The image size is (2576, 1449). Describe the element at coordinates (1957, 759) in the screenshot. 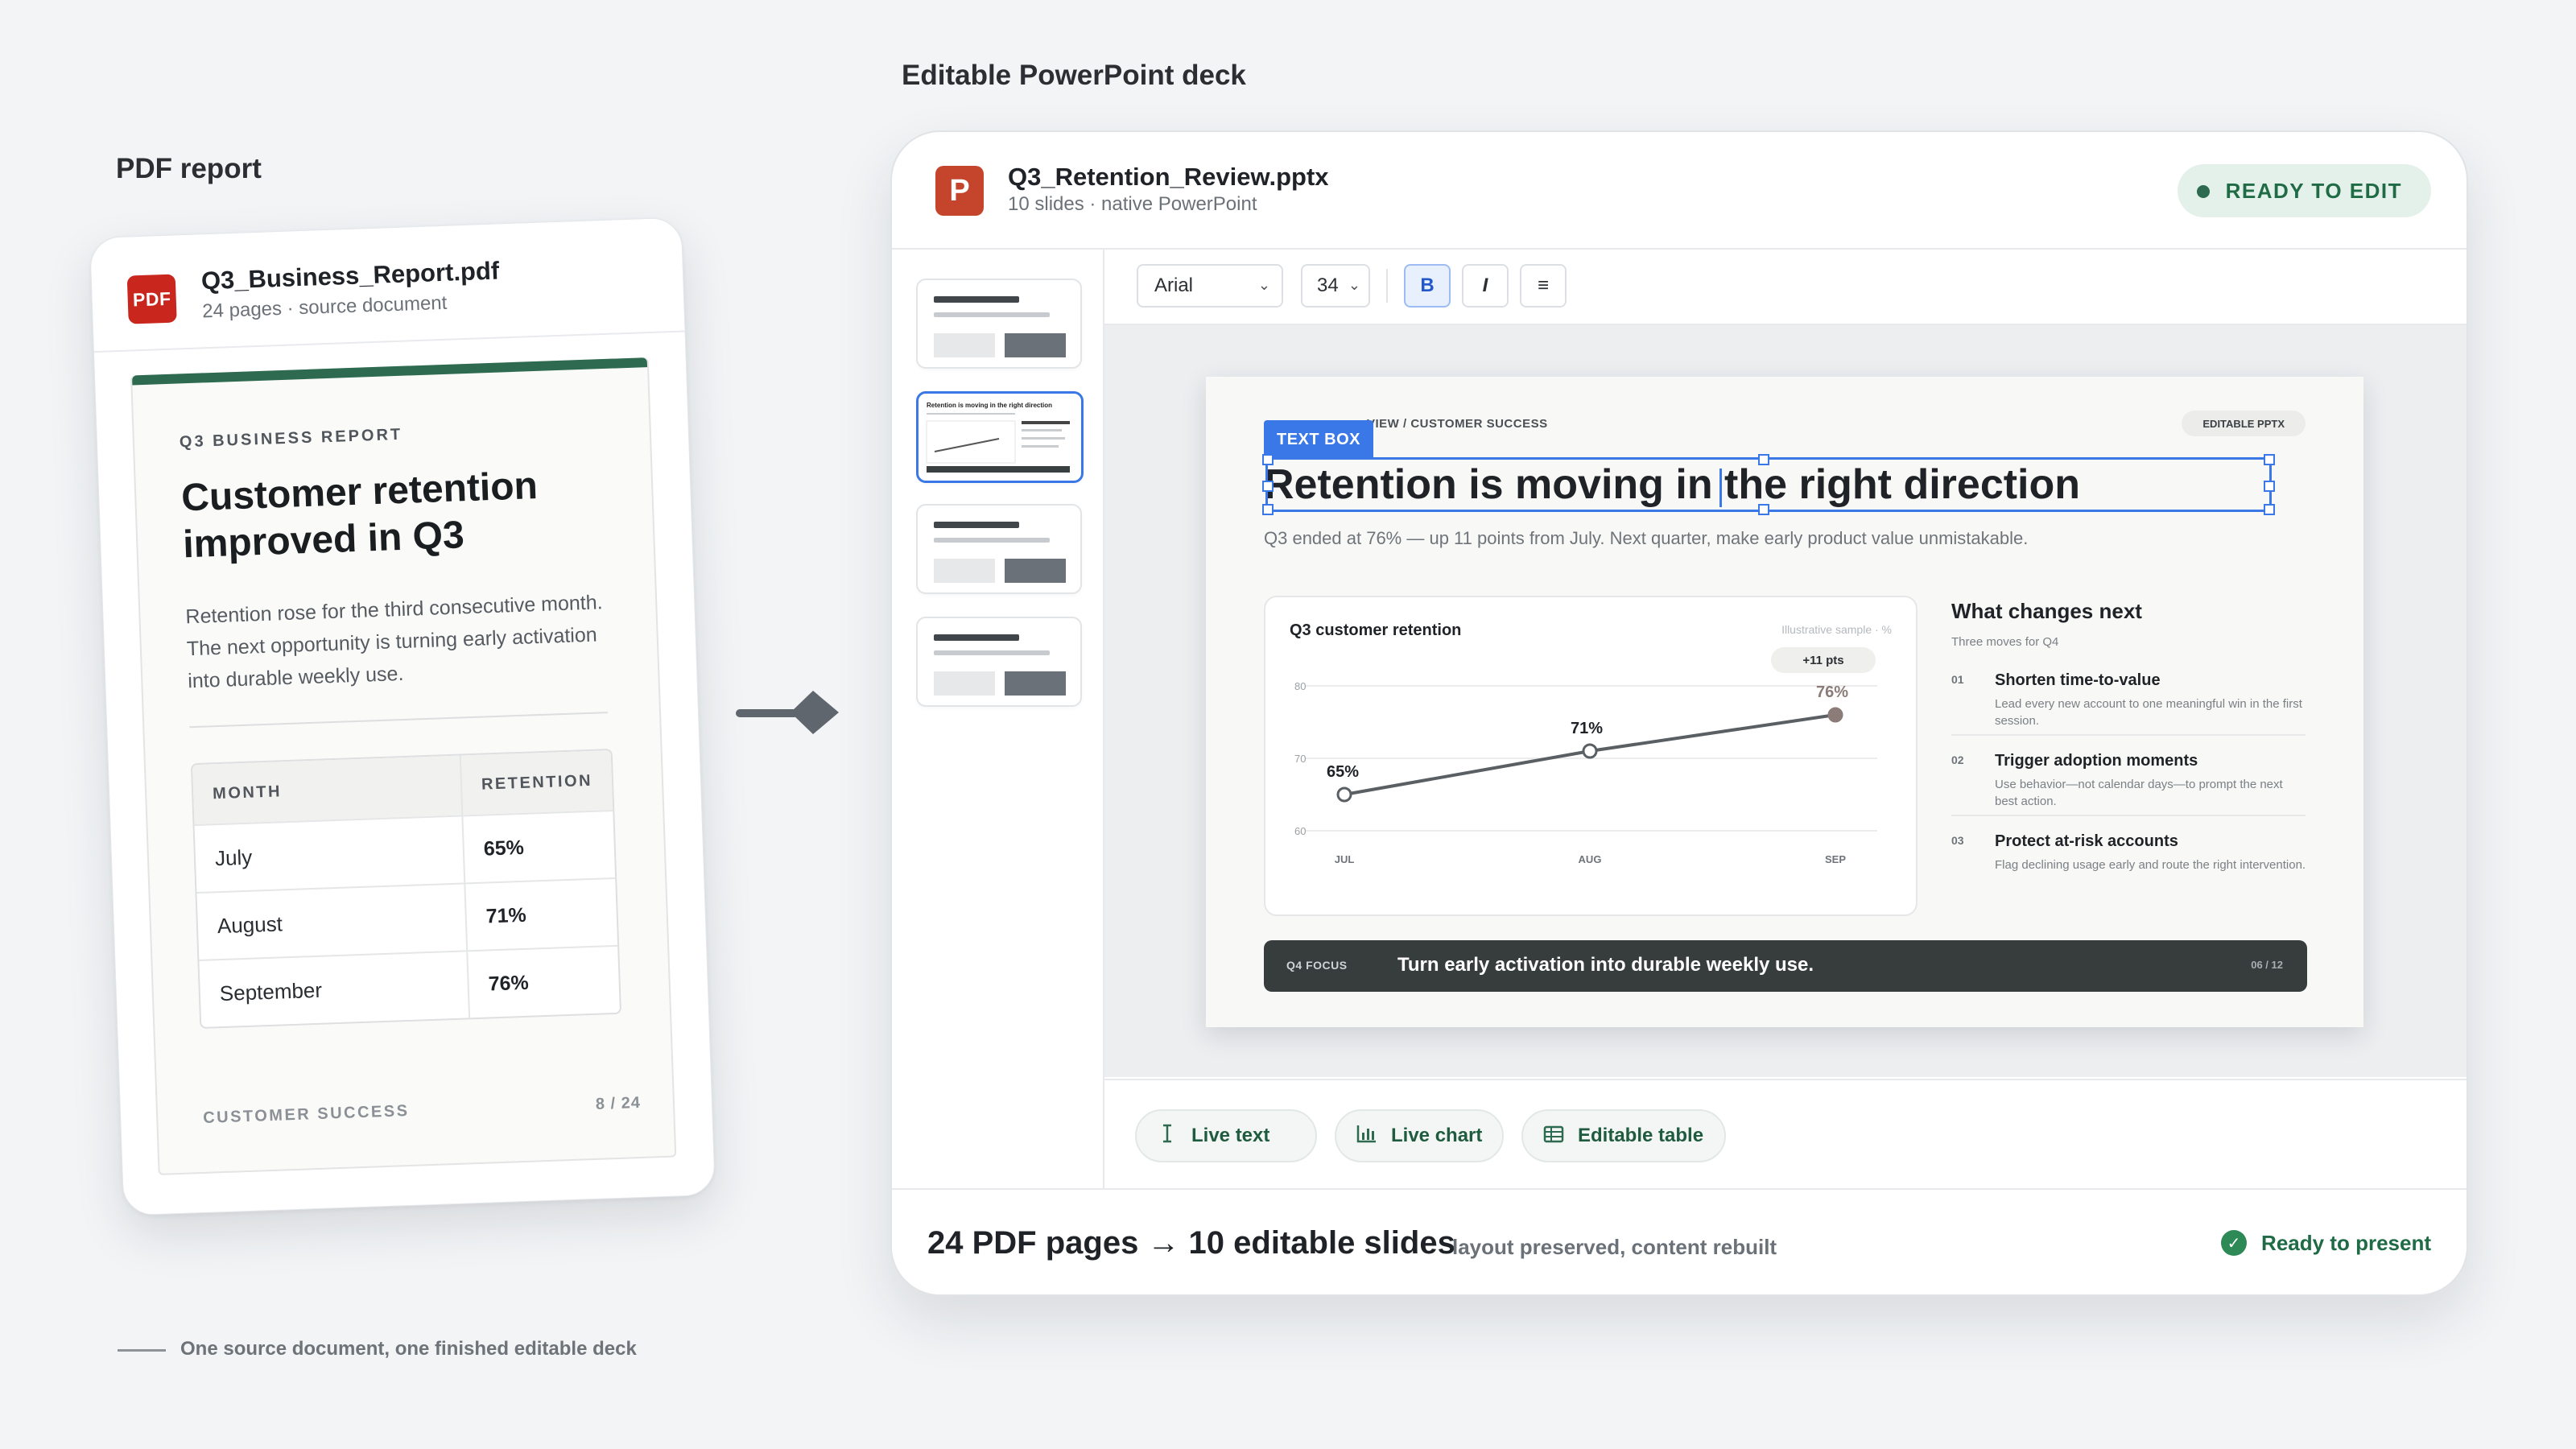

I see `list-item-number: 02` at that location.